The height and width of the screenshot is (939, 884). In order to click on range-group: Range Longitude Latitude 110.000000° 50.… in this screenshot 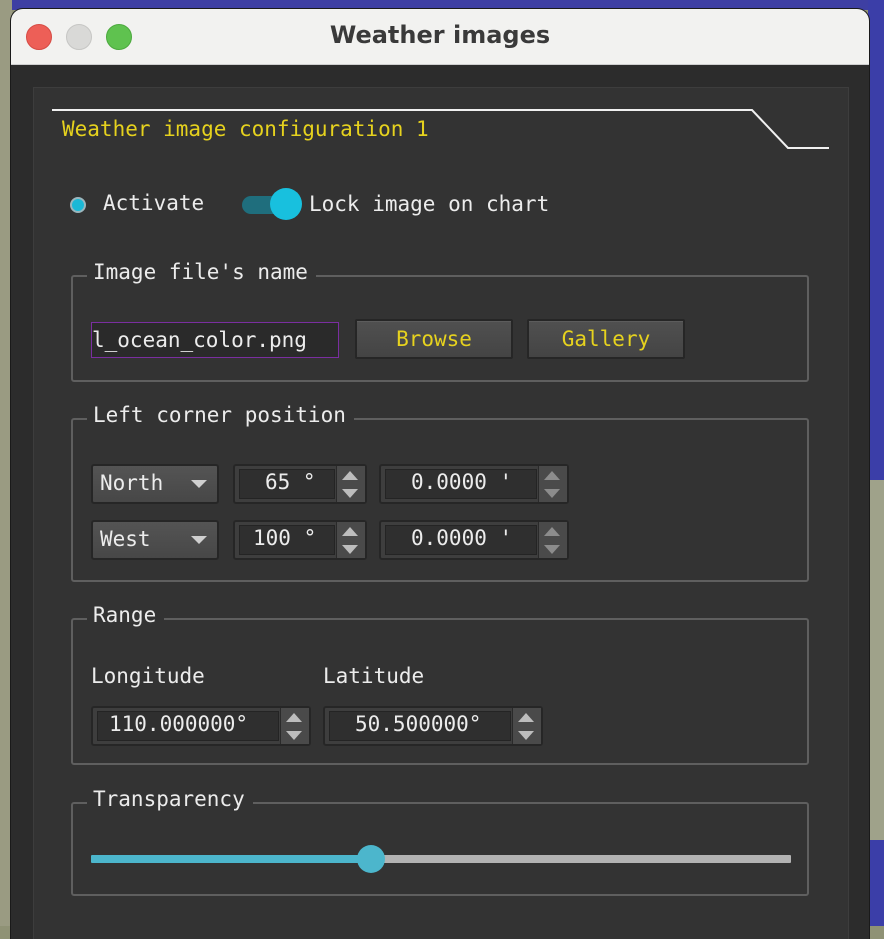, I will do `click(440, 684)`.